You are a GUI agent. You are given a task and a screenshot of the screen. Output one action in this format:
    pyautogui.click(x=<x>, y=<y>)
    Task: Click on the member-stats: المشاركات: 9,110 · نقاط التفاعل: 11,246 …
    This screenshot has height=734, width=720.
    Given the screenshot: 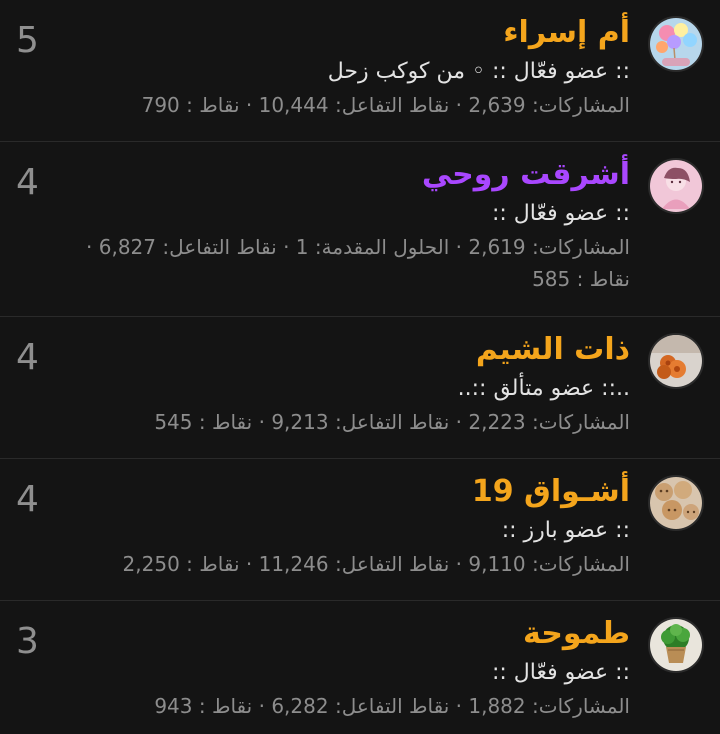 What is the action you would take?
    pyautogui.click(x=376, y=564)
    